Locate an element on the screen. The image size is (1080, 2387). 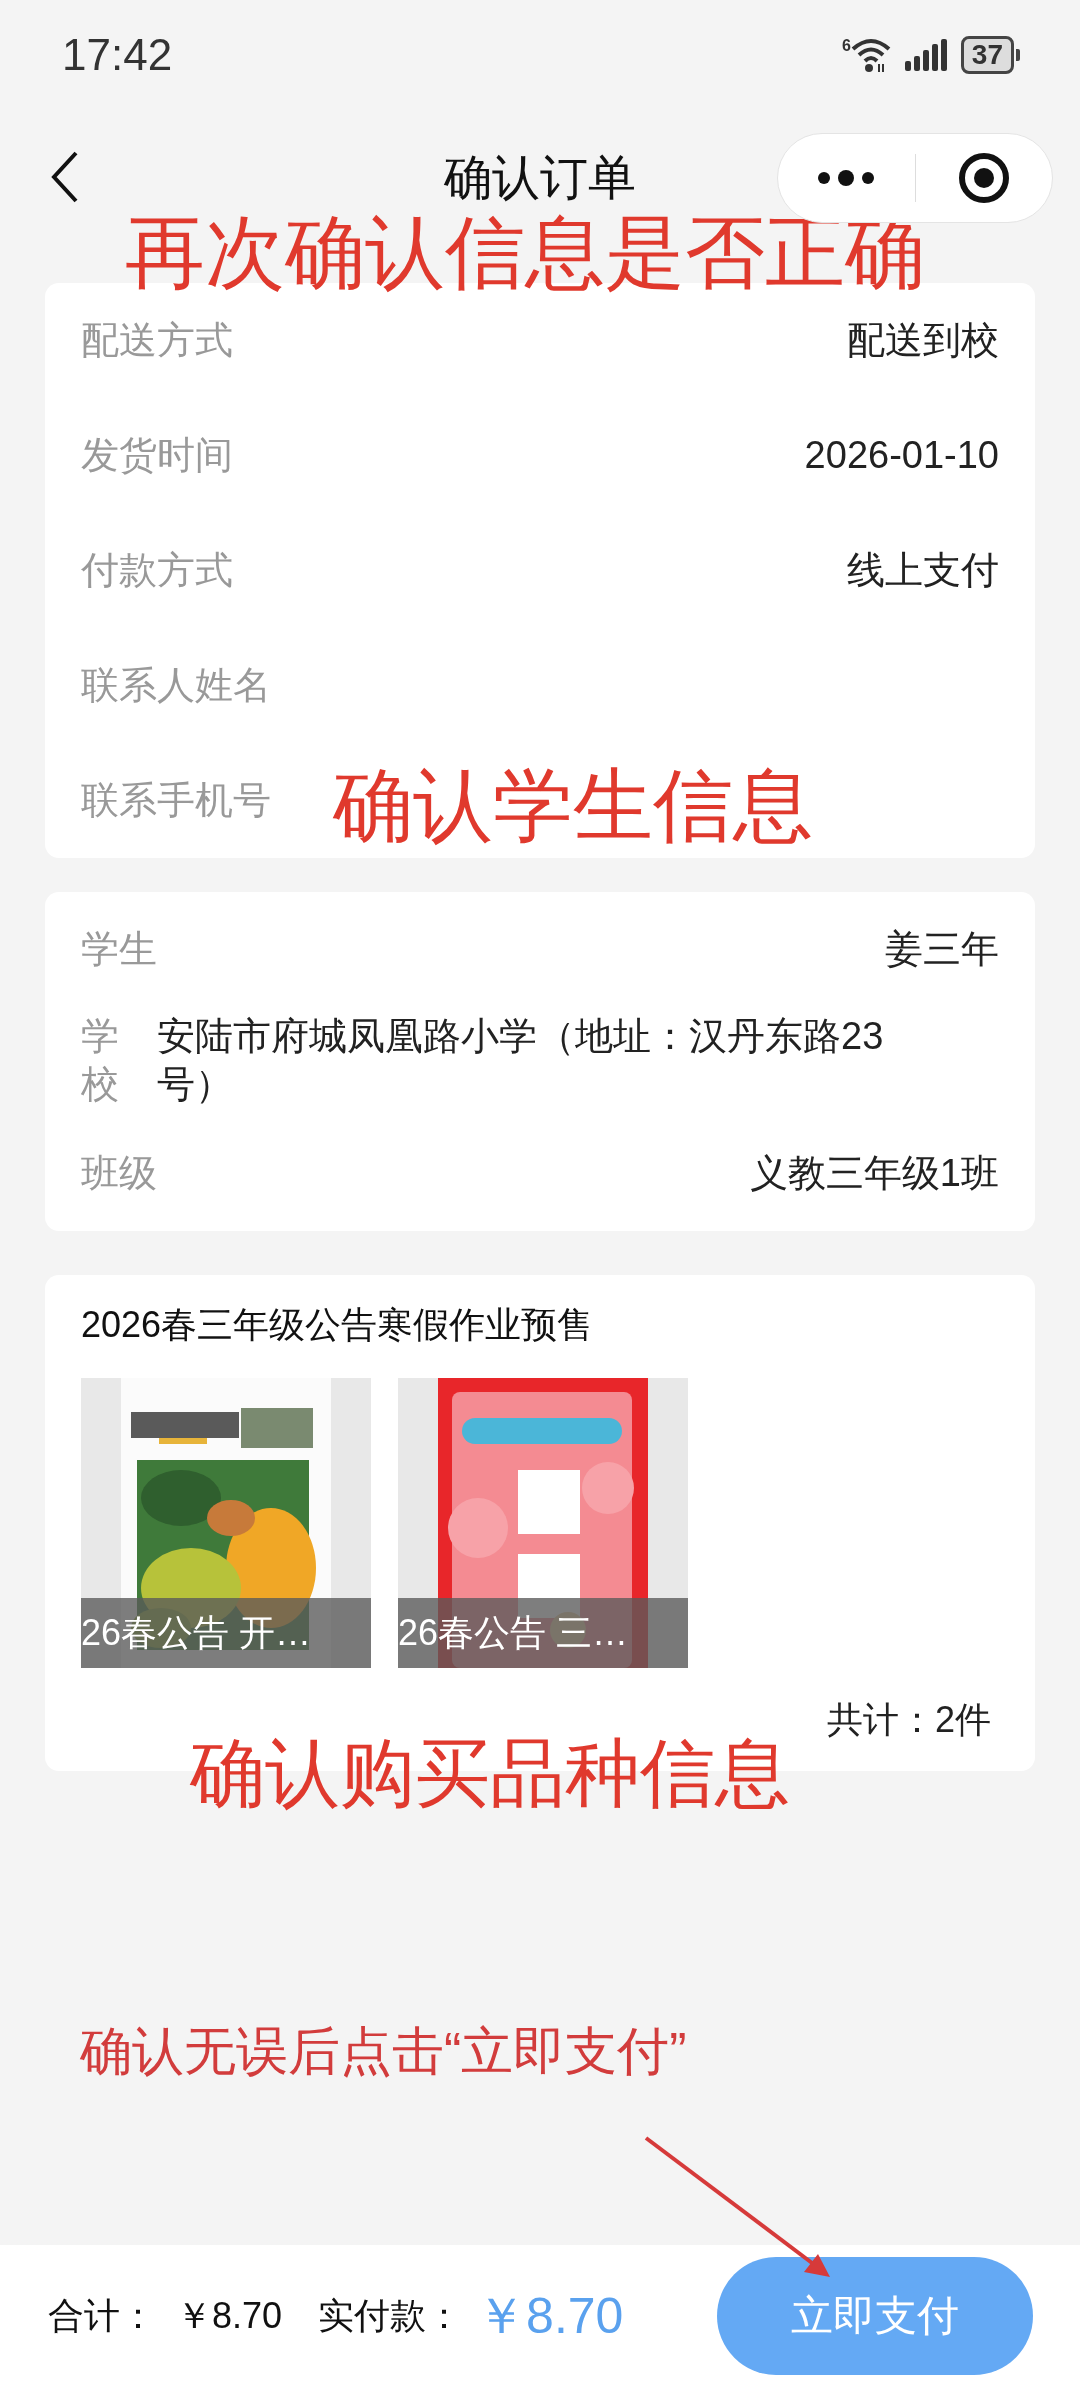
annotation-text: 确认学生信息 is located at coordinates (573, 806).